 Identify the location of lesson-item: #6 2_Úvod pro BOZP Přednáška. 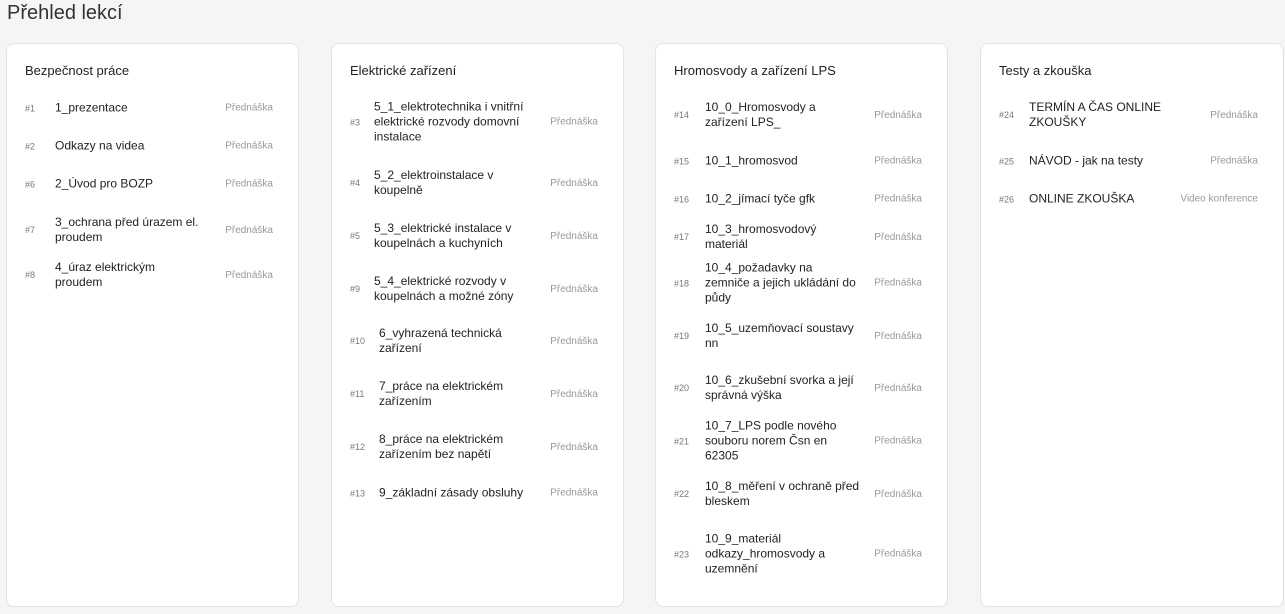
(152, 184).